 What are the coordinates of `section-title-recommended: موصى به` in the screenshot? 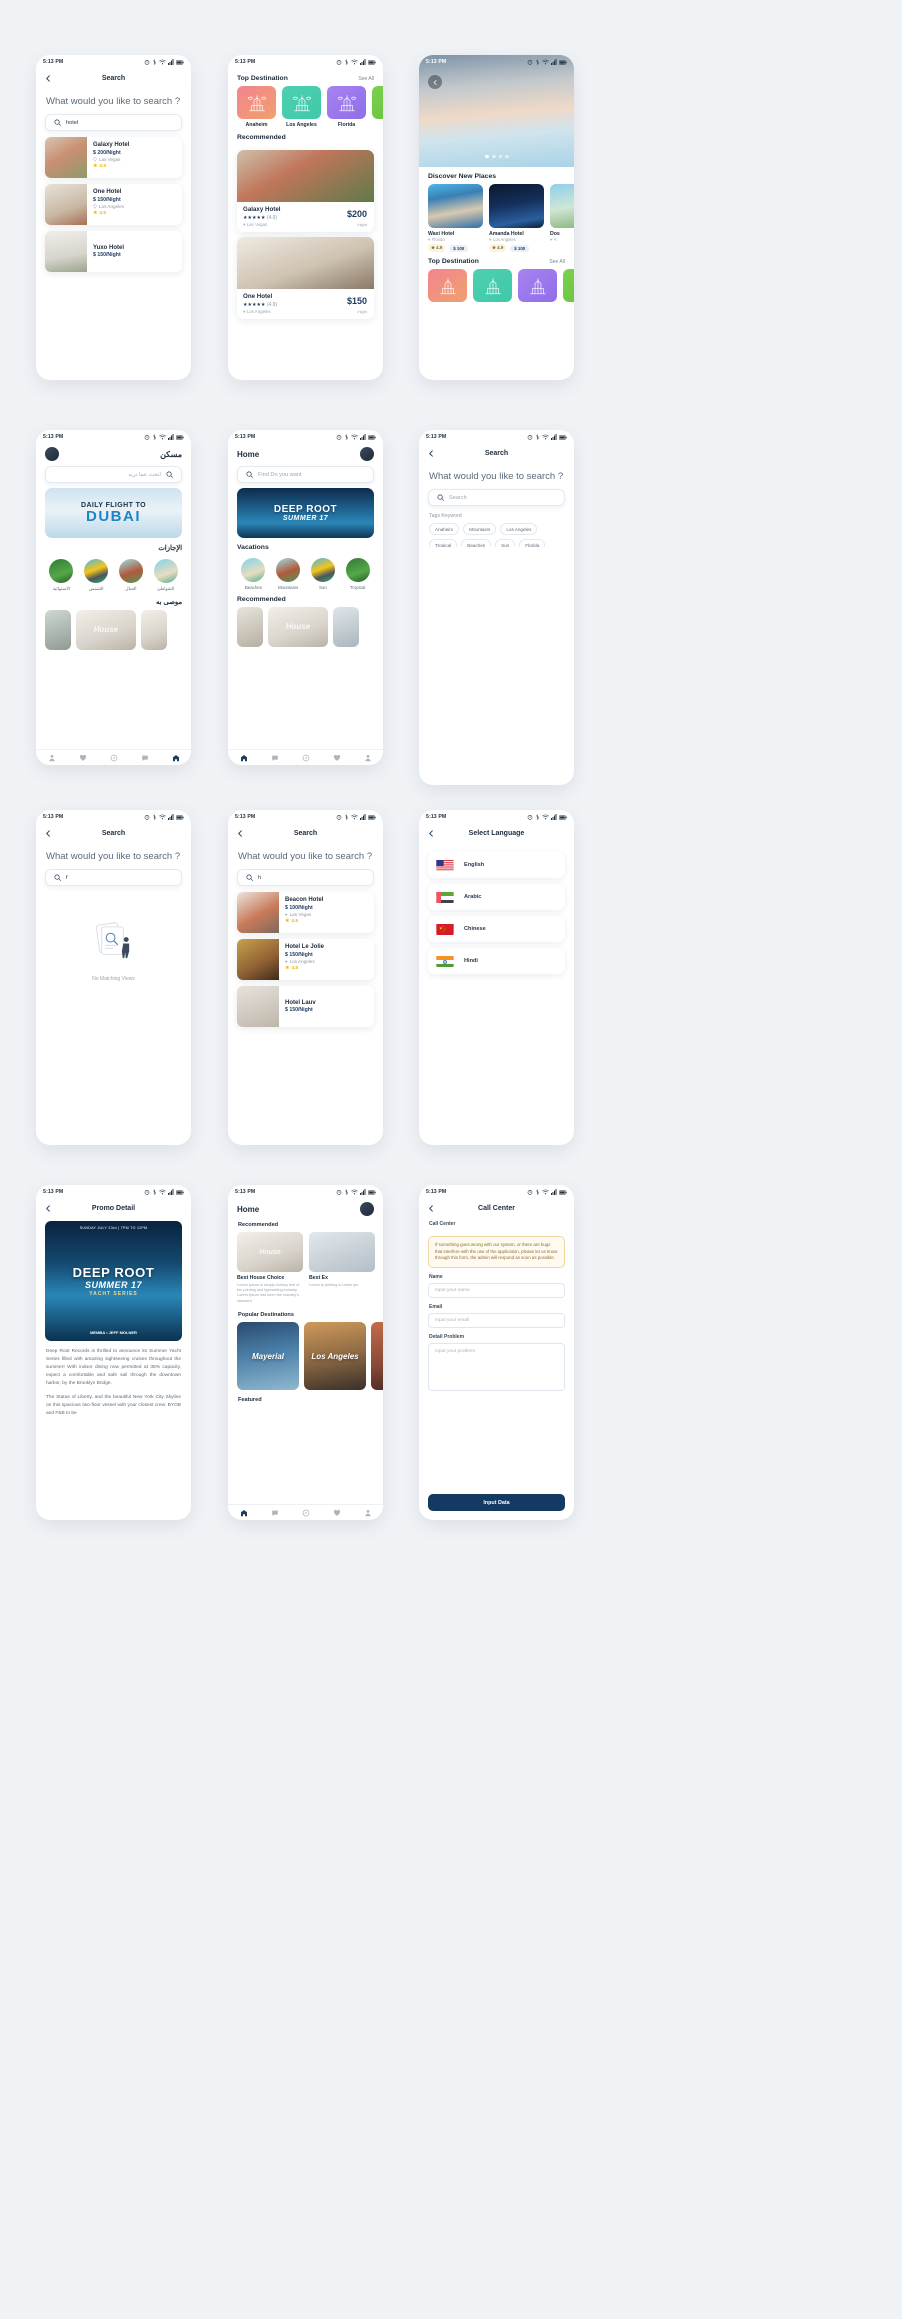 It's located at (168, 602).